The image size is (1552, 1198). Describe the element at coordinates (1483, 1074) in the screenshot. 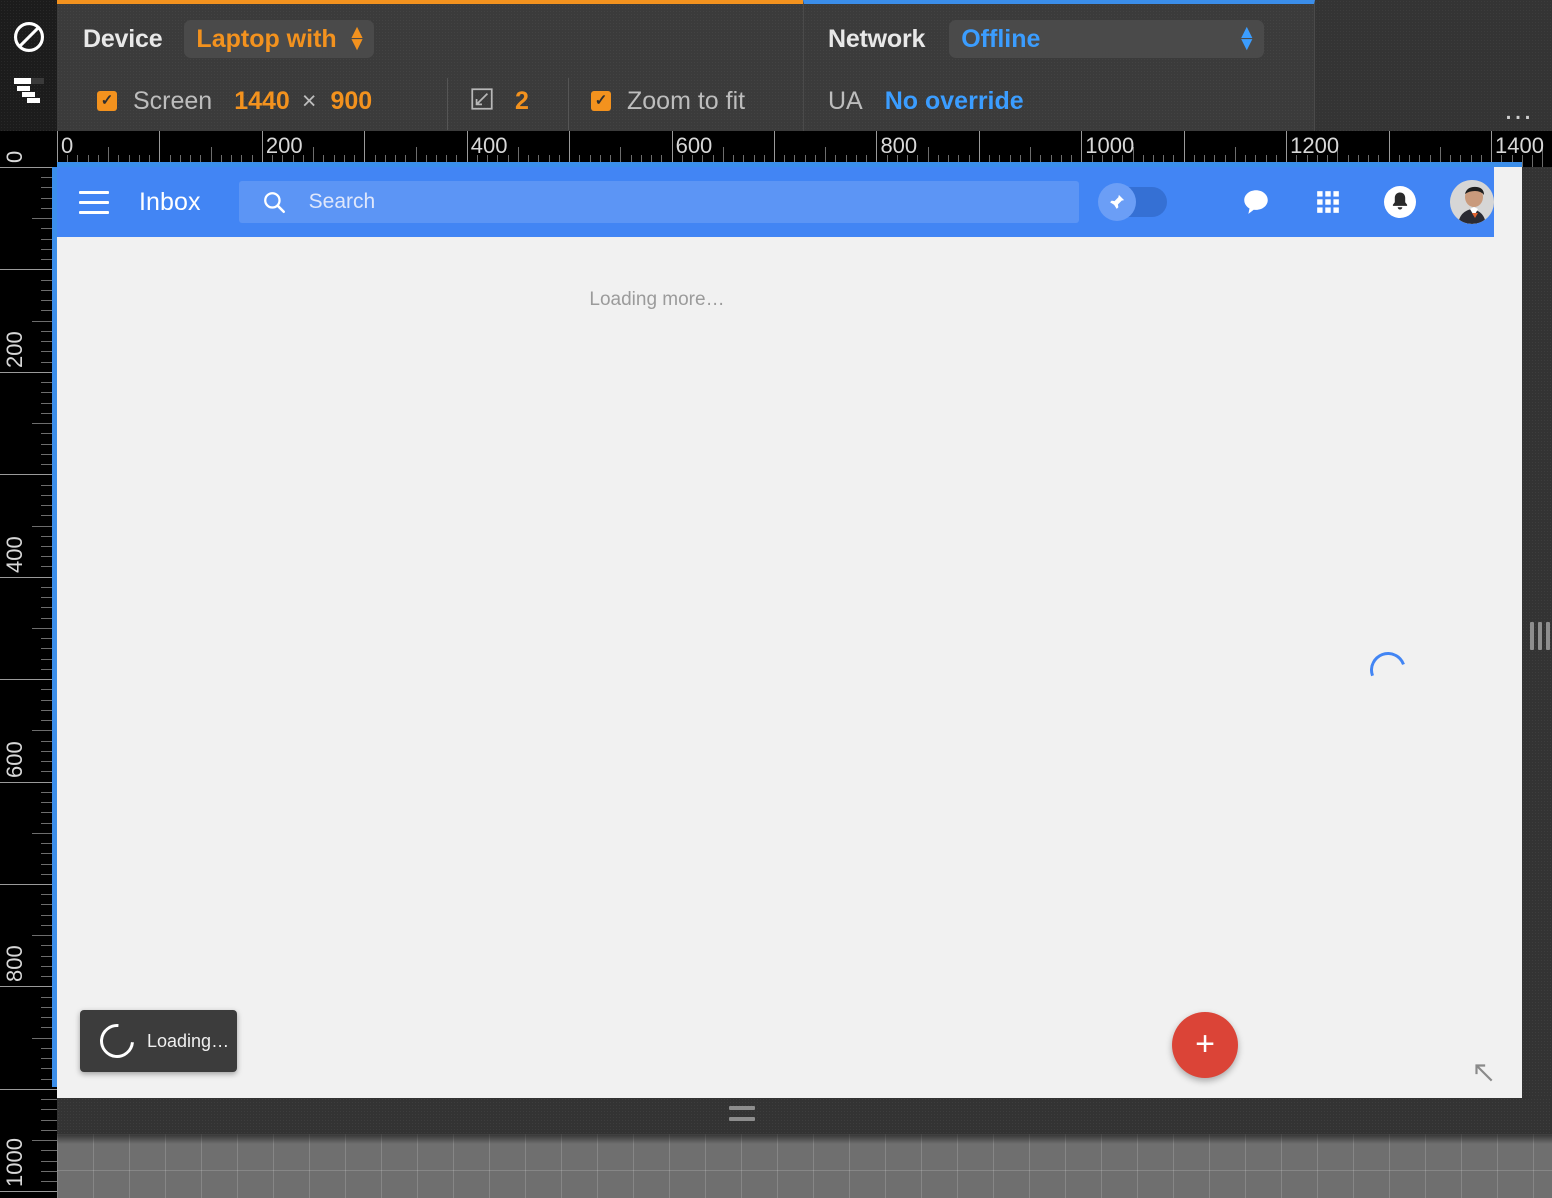

I see `resize-nwse-icon` at that location.